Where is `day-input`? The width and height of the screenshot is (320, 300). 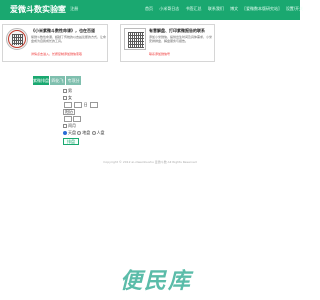 day-input is located at coordinates (93, 105).